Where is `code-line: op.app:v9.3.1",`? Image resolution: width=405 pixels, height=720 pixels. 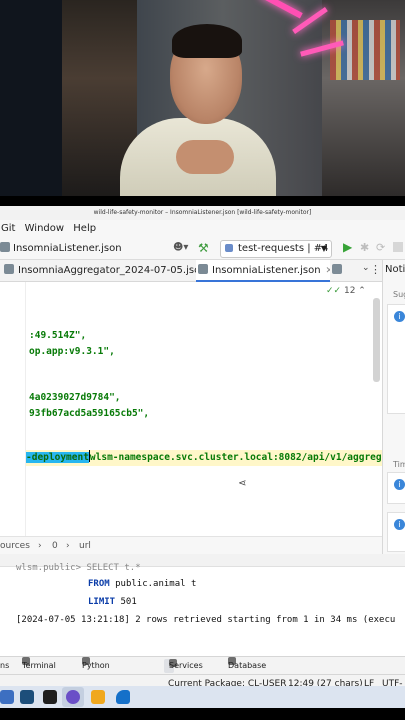 code-line: op.app:v9.3.1", is located at coordinates (72, 351).